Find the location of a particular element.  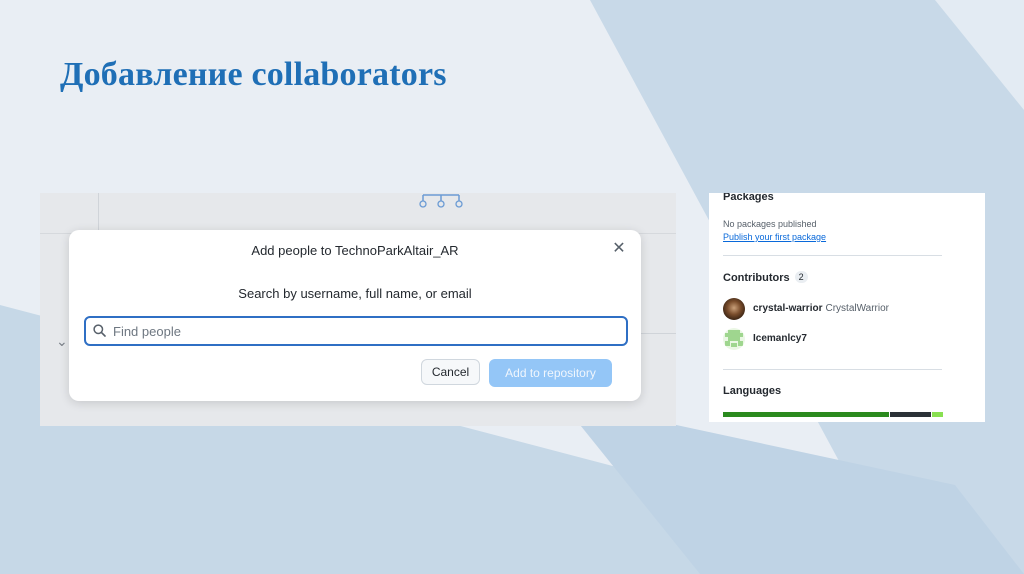

dialog-subtitle: Search by username, full name, or email is located at coordinates (355, 293).